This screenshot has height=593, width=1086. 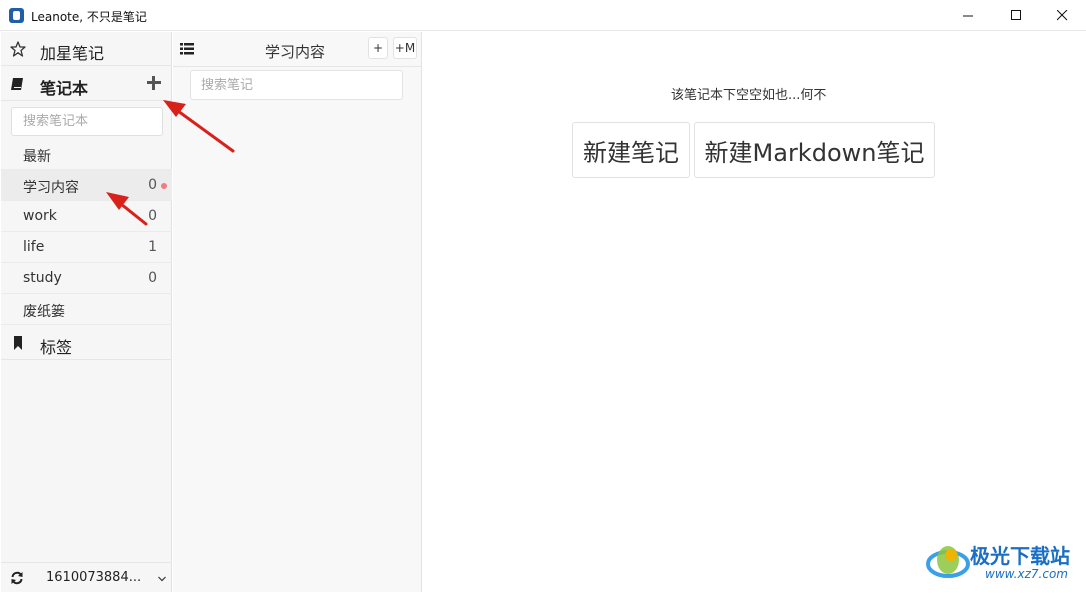 What do you see at coordinates (948, 562) in the screenshot?
I see `swirl-logo-icon` at bounding box center [948, 562].